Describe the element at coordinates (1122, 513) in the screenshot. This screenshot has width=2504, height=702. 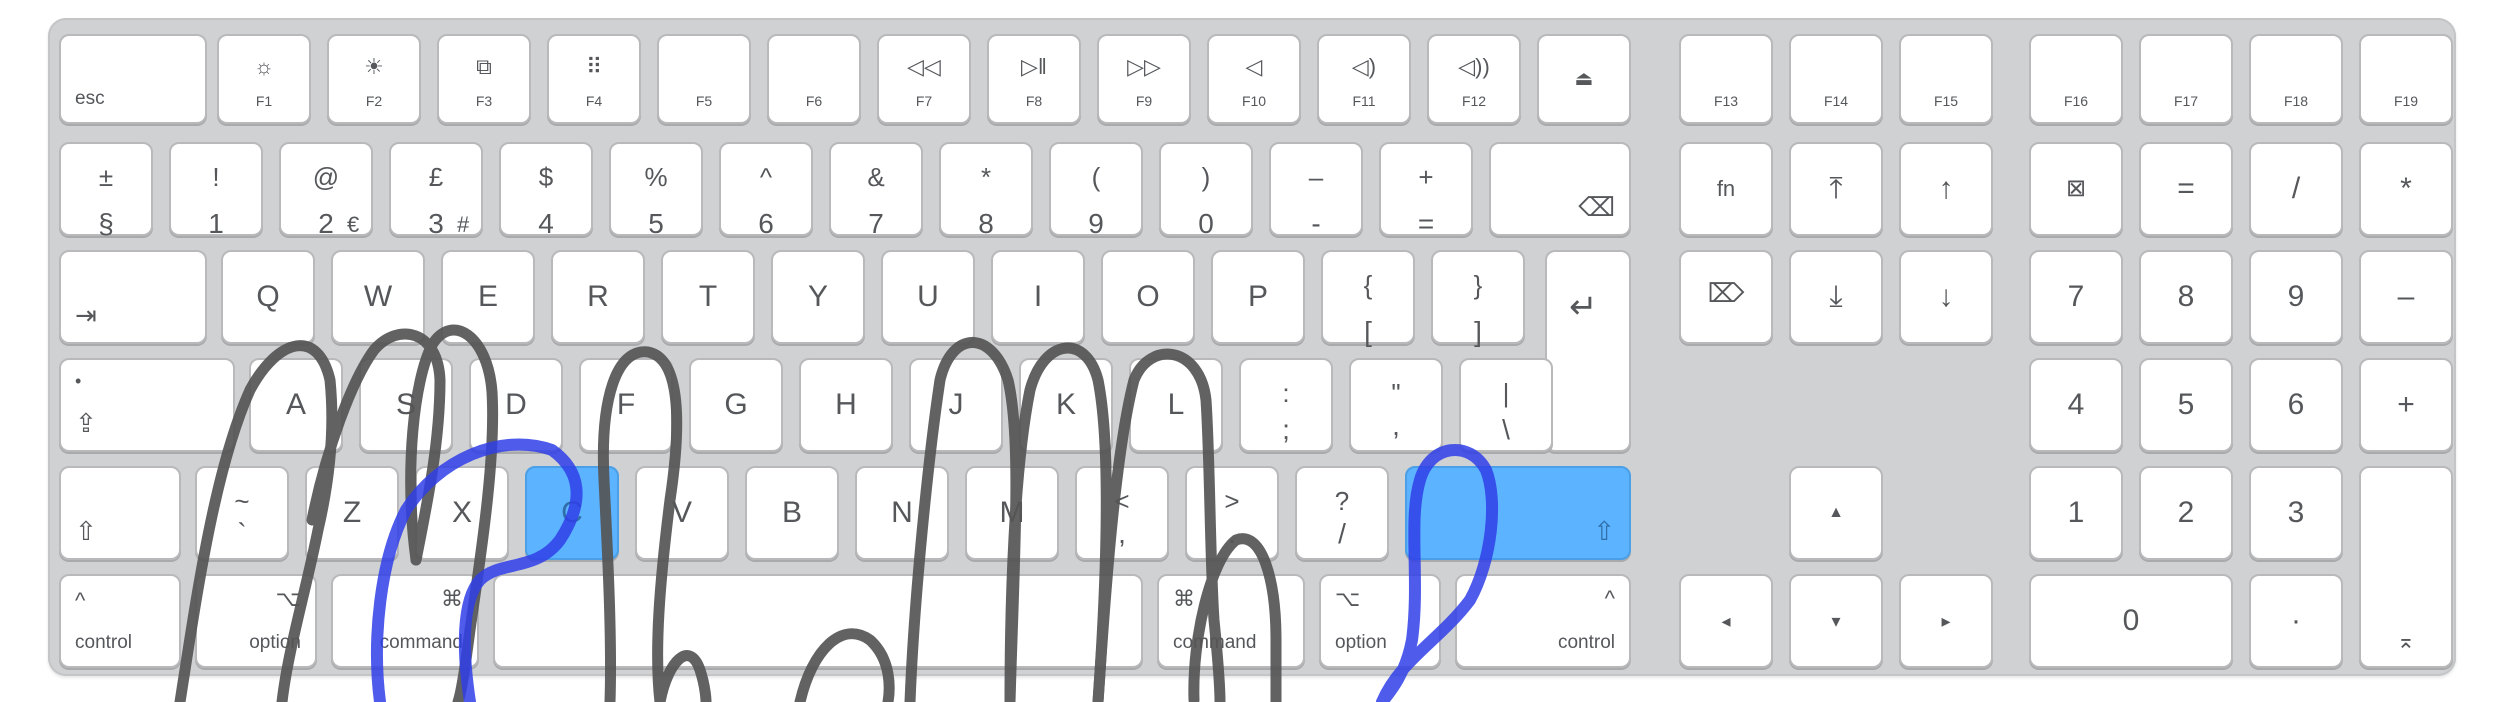
I see `key-comma: < ,` at that location.